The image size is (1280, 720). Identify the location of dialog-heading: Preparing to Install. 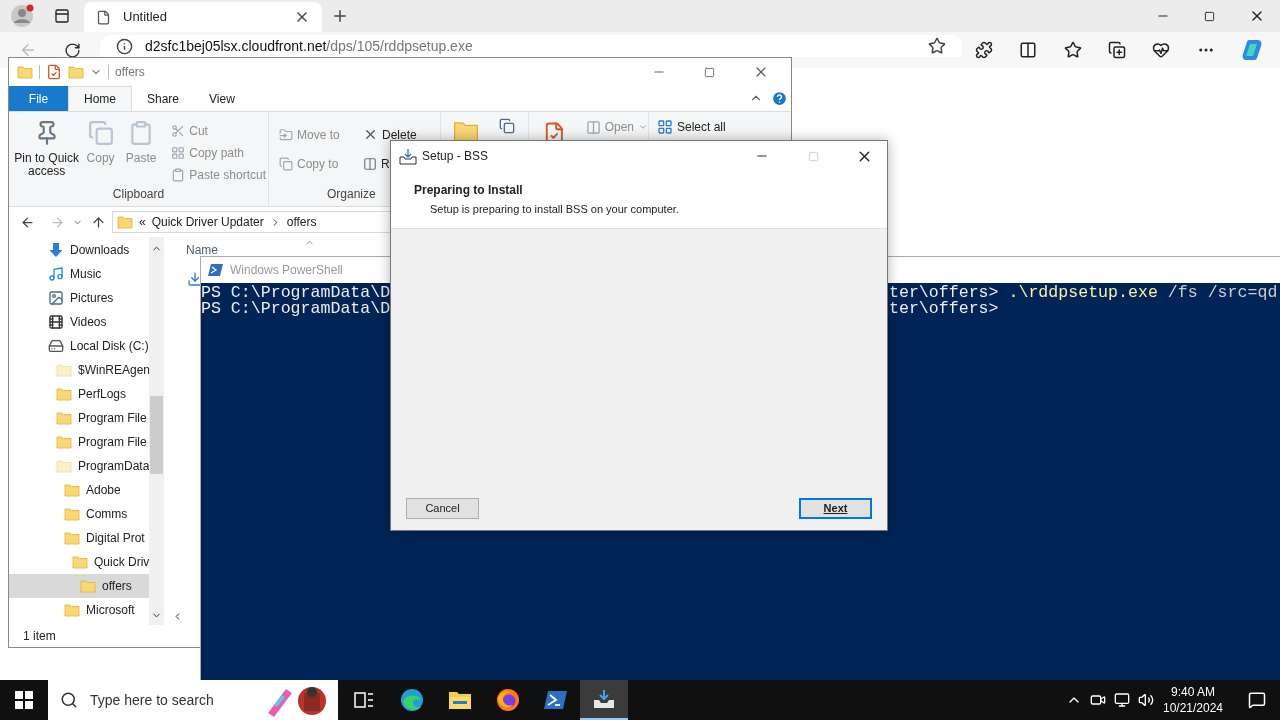
(469, 190).